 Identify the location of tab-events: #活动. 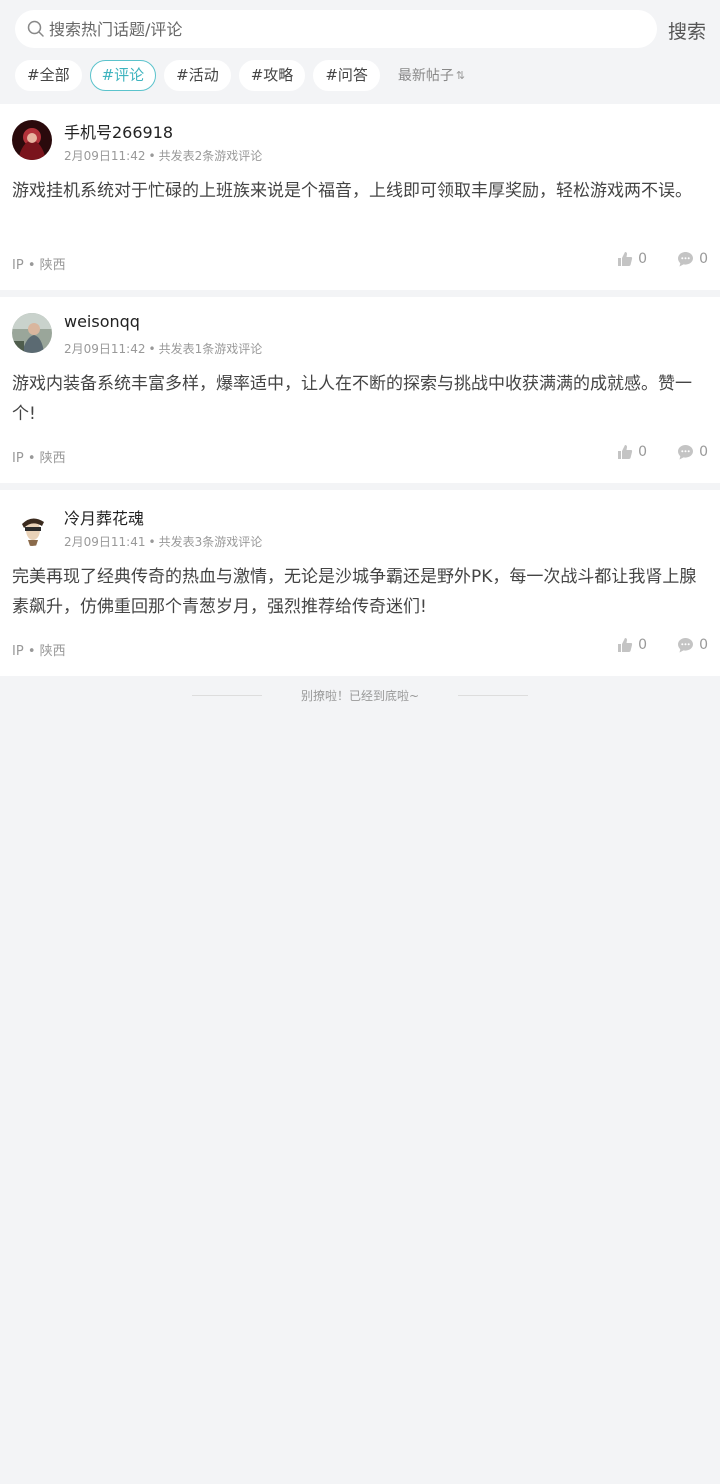
(197, 75).